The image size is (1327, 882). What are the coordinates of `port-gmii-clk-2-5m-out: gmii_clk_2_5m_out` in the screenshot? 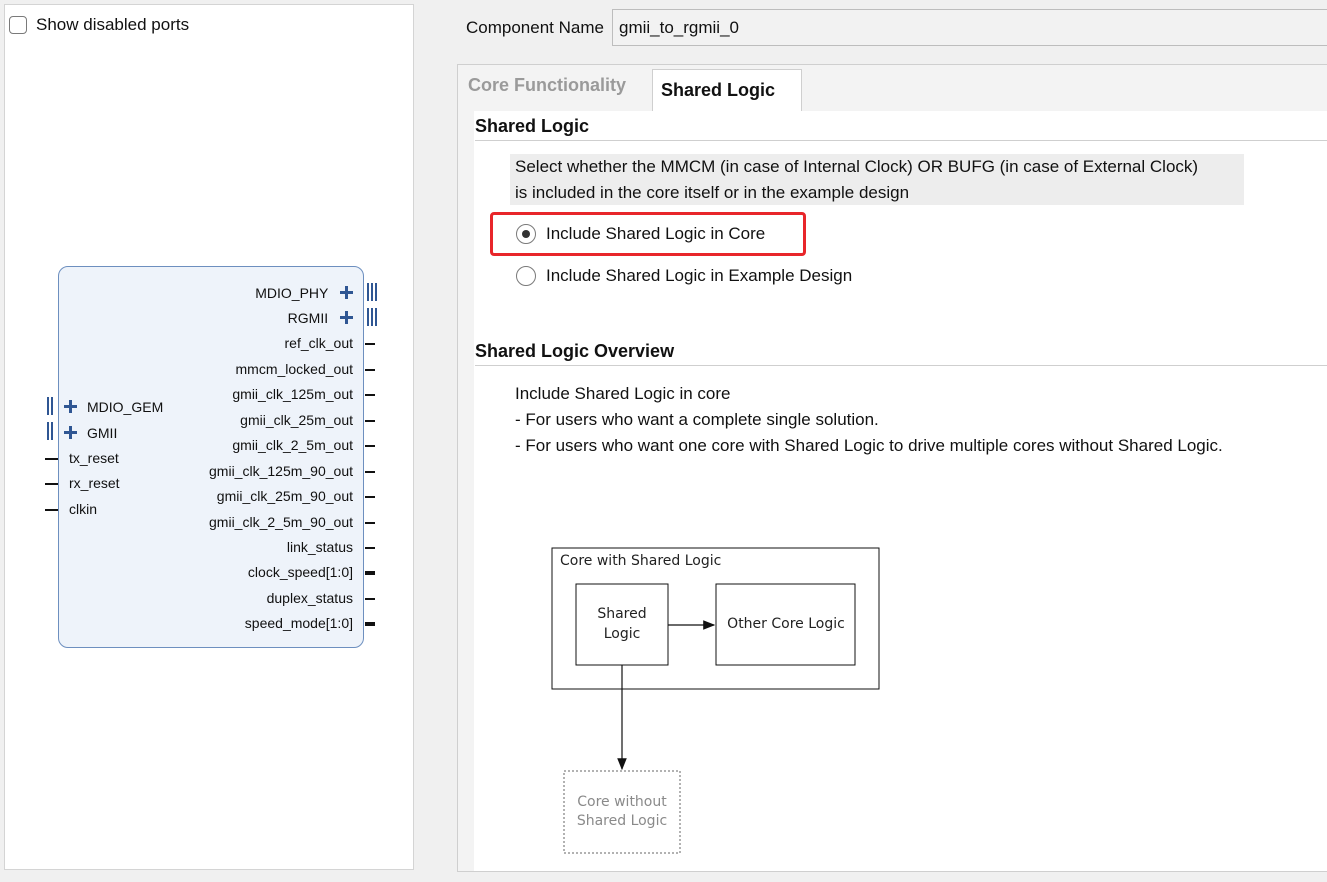 It's located at (292, 445).